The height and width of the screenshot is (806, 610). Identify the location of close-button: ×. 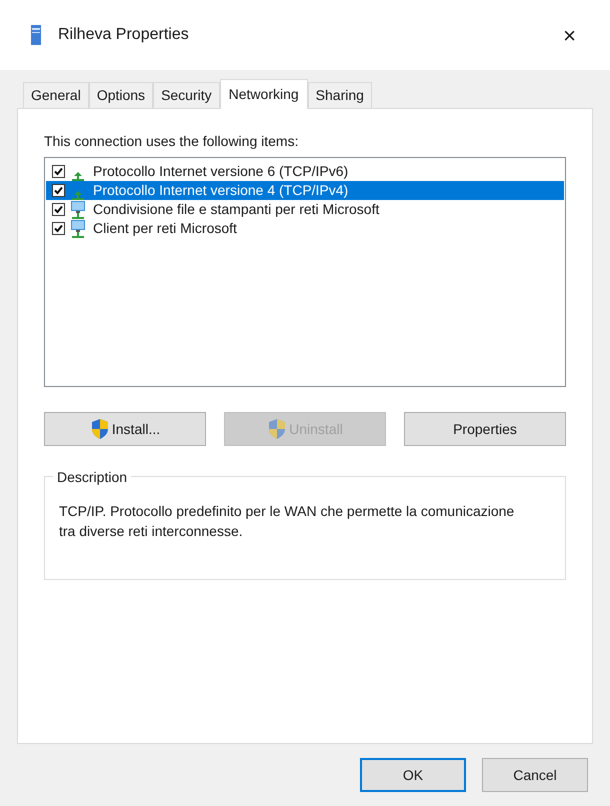
(569, 35).